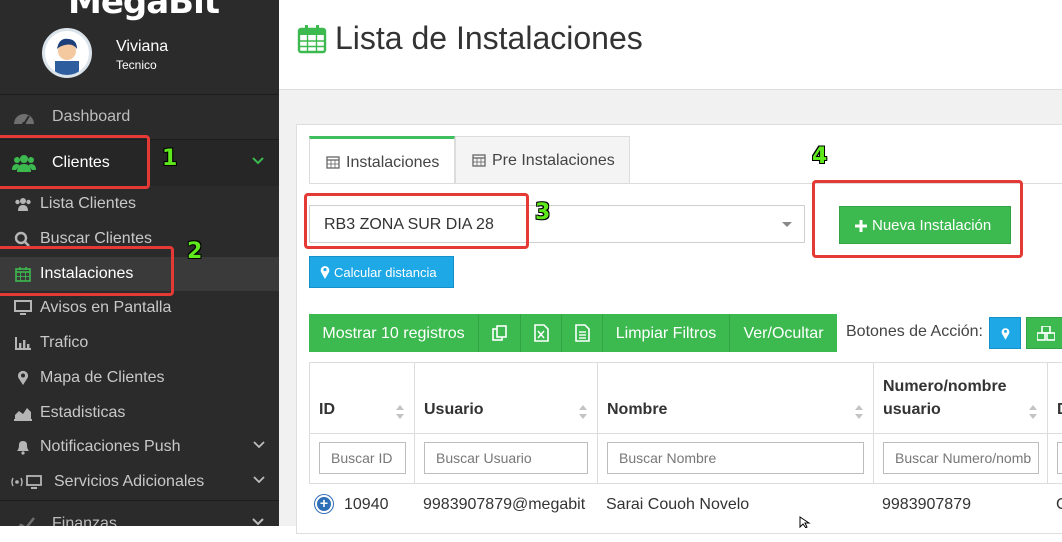 The height and width of the screenshot is (542, 1062). I want to click on monitor-icon, so click(23, 307).